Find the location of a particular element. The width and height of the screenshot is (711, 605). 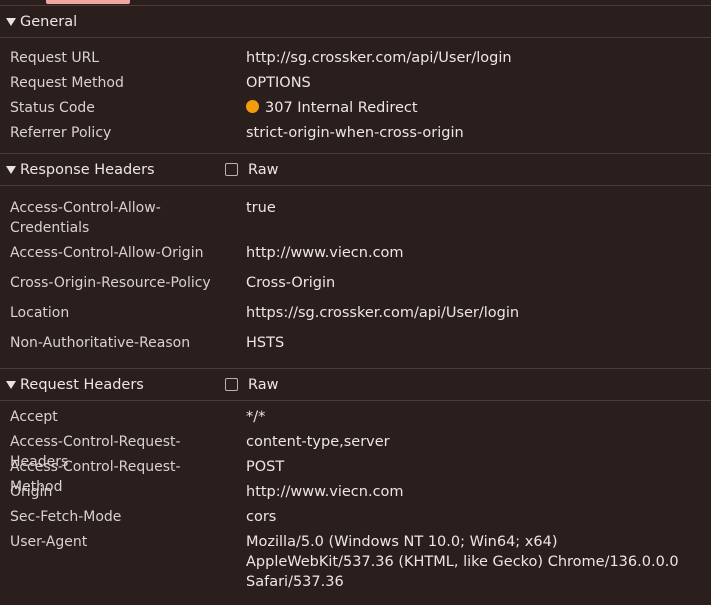

section-title-general: General is located at coordinates (48, 22).